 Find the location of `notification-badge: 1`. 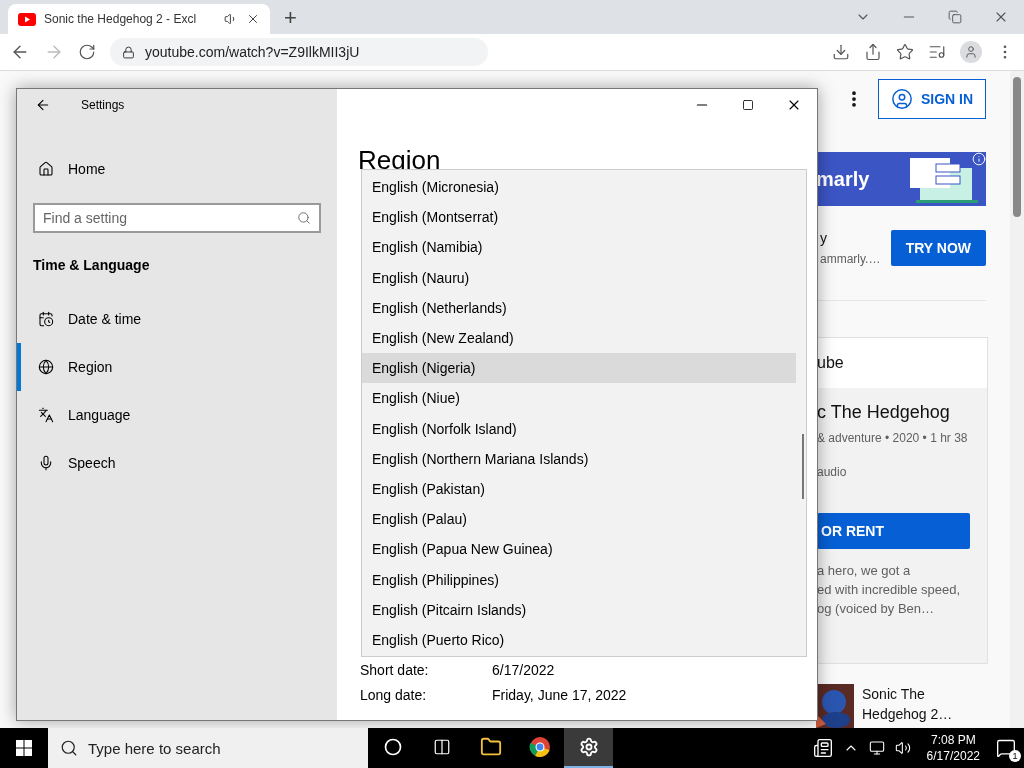

notification-badge: 1 is located at coordinates (1015, 756).